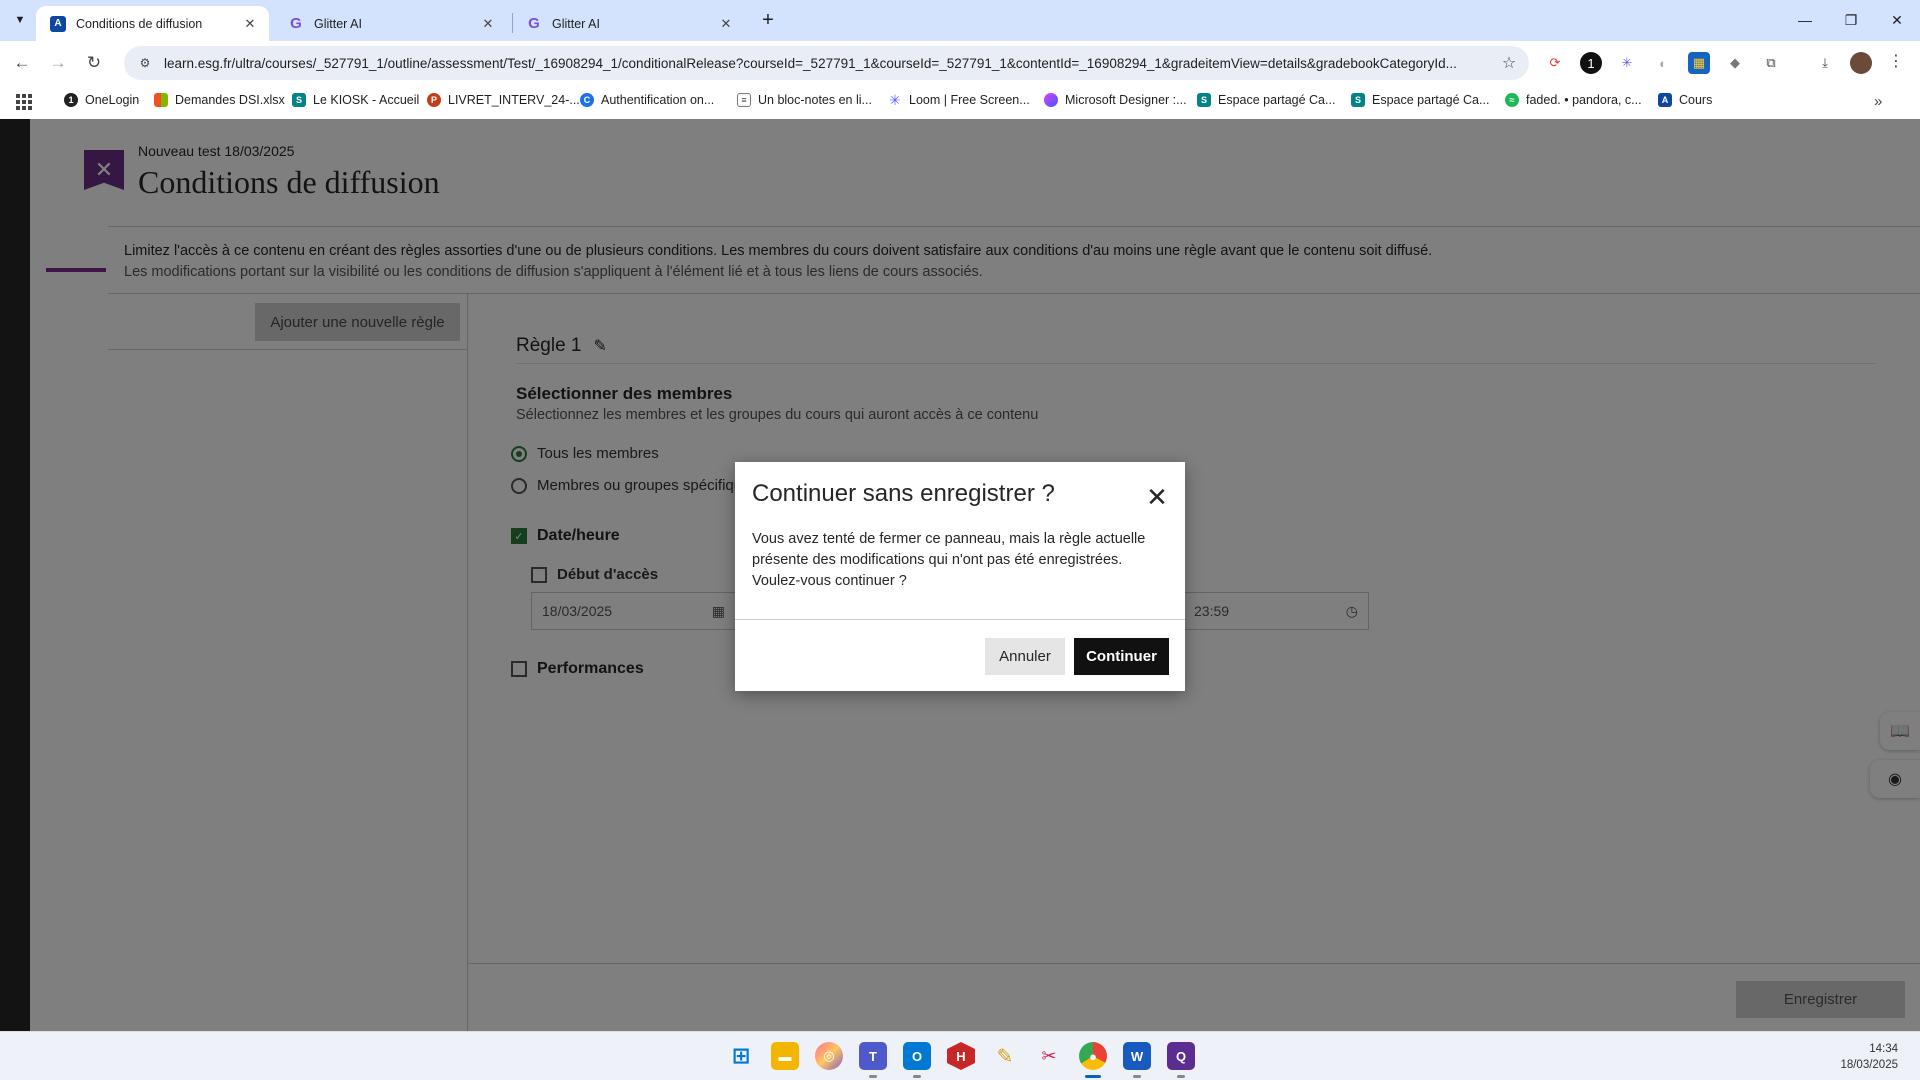  I want to click on tab-conditions-de-diffusion: A Conditions de diffusion ✕, so click(152, 23).